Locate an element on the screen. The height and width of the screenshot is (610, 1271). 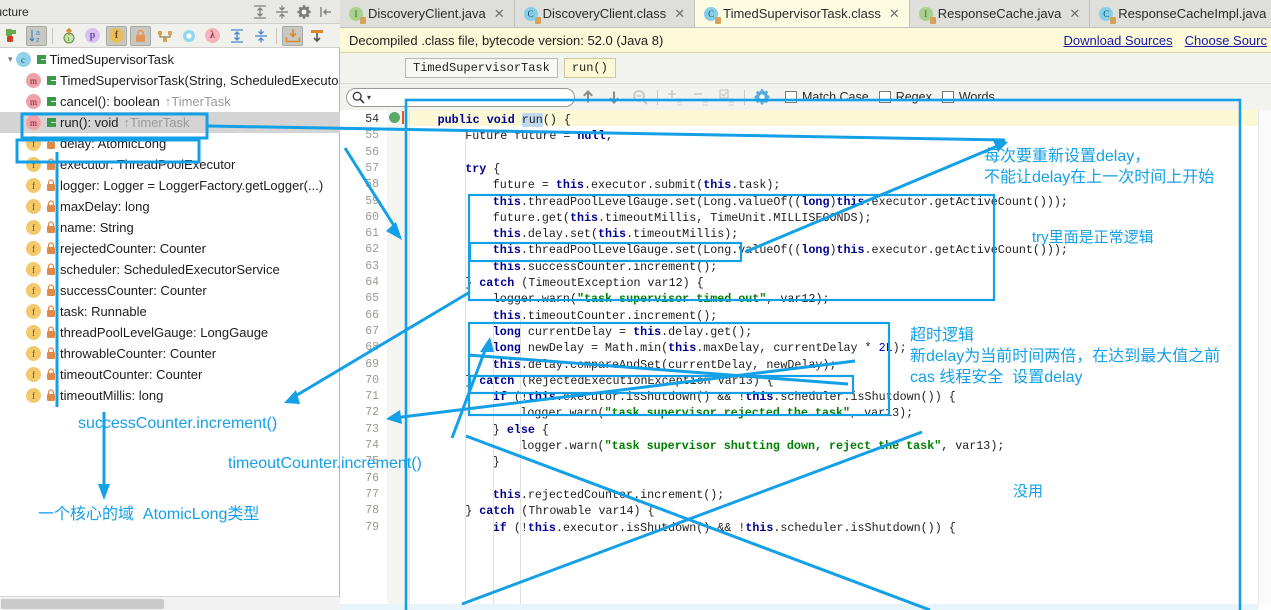
tree-item-task: f task: Runnable is located at coordinates (170, 311).